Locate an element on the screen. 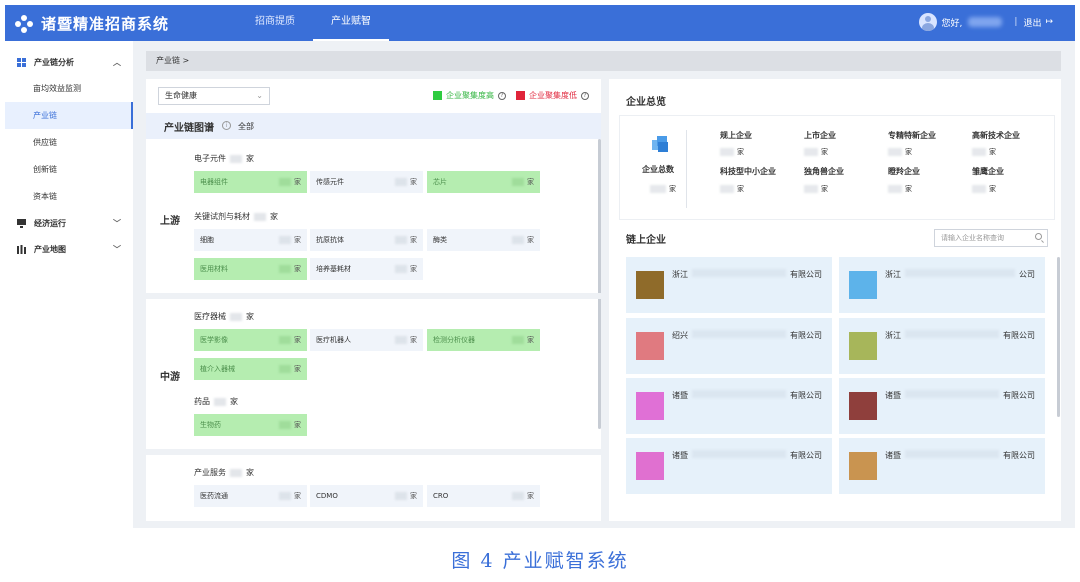  stat-label: 独角兽企业 is located at coordinates (824, 171).